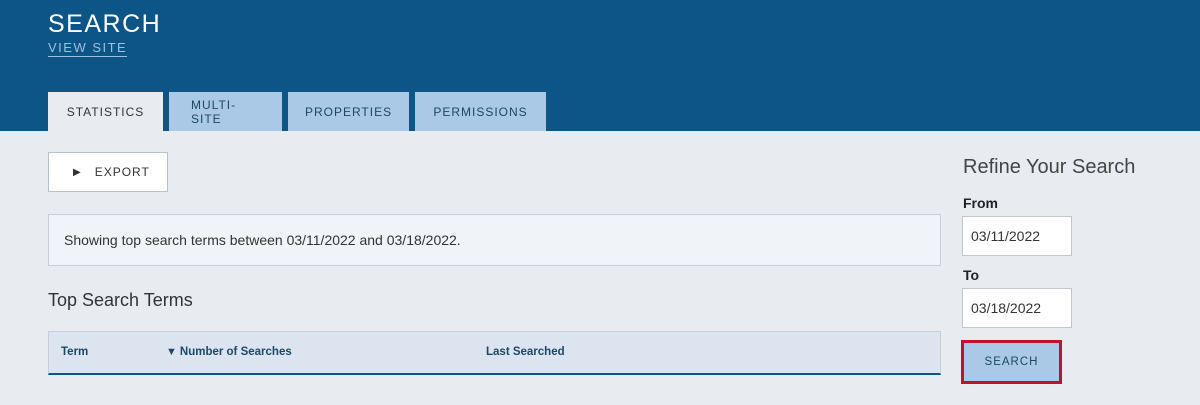  I want to click on tab-multi-site: MULTI-SITE, so click(225, 111).